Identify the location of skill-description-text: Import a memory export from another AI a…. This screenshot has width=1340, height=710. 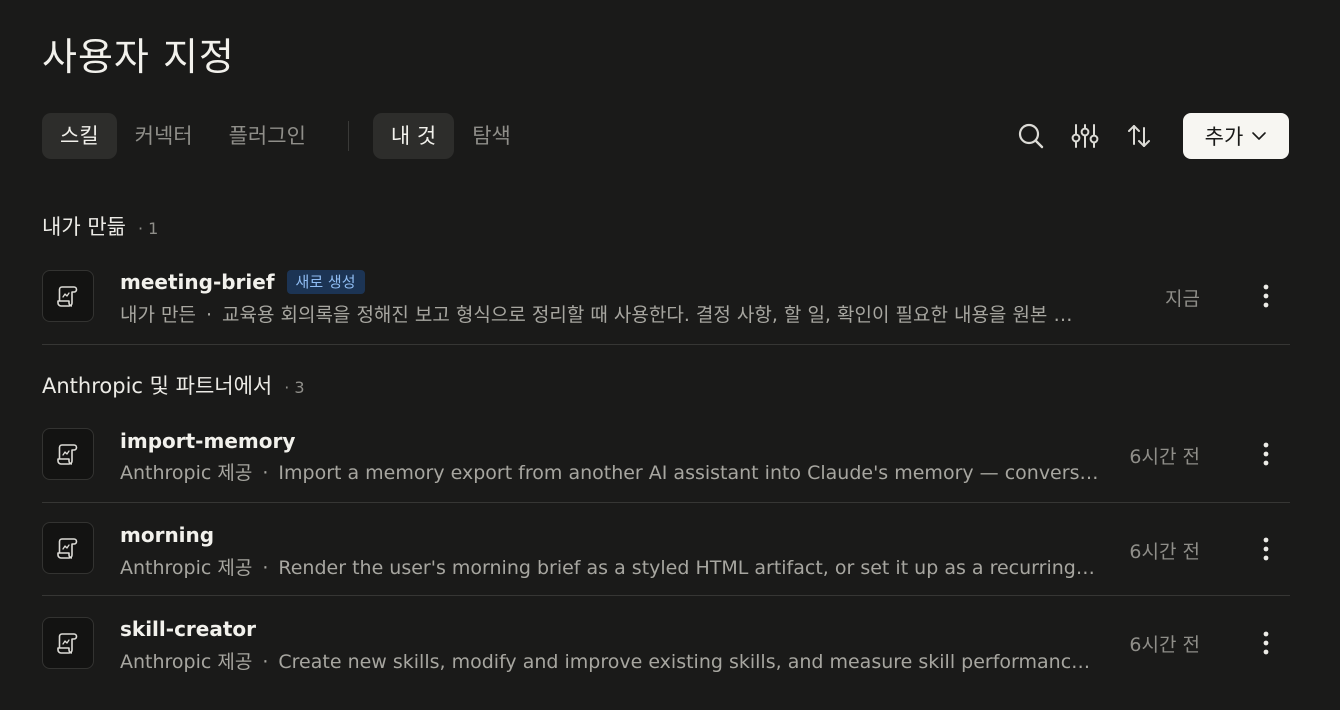
(690, 473).